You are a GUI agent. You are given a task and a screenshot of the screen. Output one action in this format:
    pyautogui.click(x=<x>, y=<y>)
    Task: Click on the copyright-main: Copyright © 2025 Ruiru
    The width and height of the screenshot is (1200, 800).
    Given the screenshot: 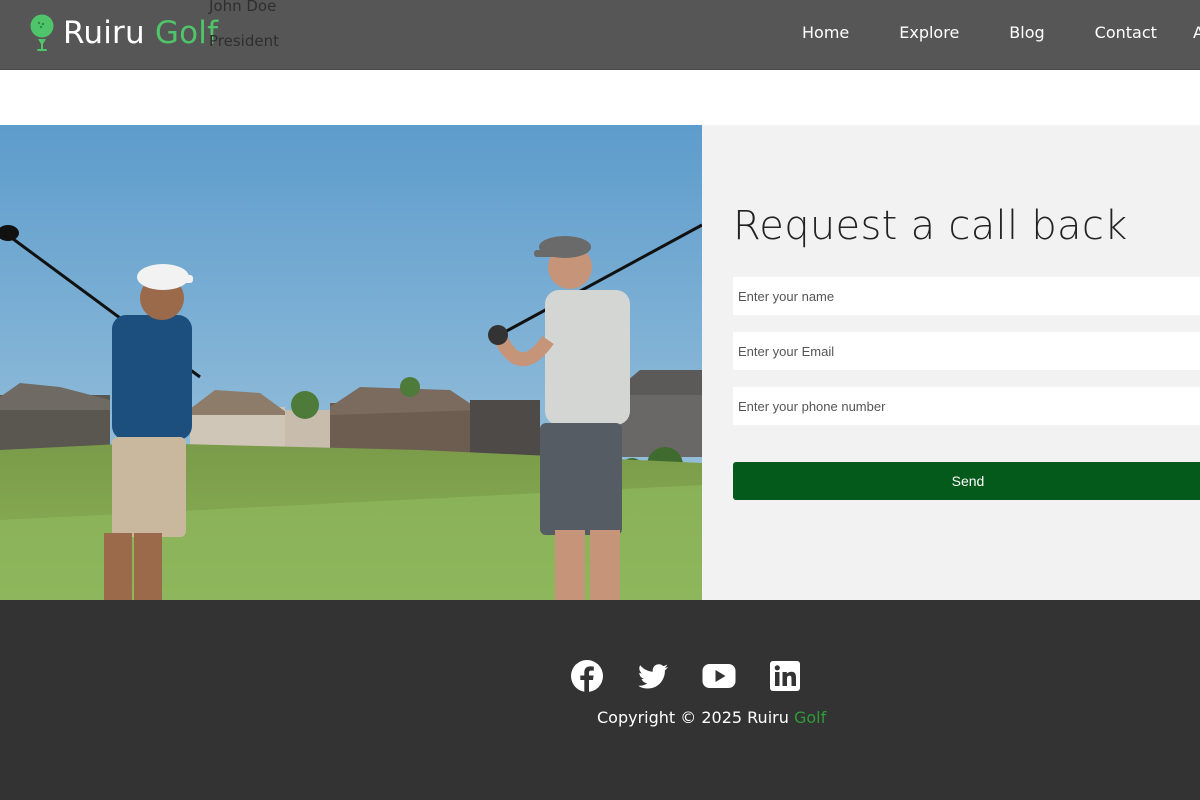 What is the action you would take?
    pyautogui.click(x=693, y=717)
    